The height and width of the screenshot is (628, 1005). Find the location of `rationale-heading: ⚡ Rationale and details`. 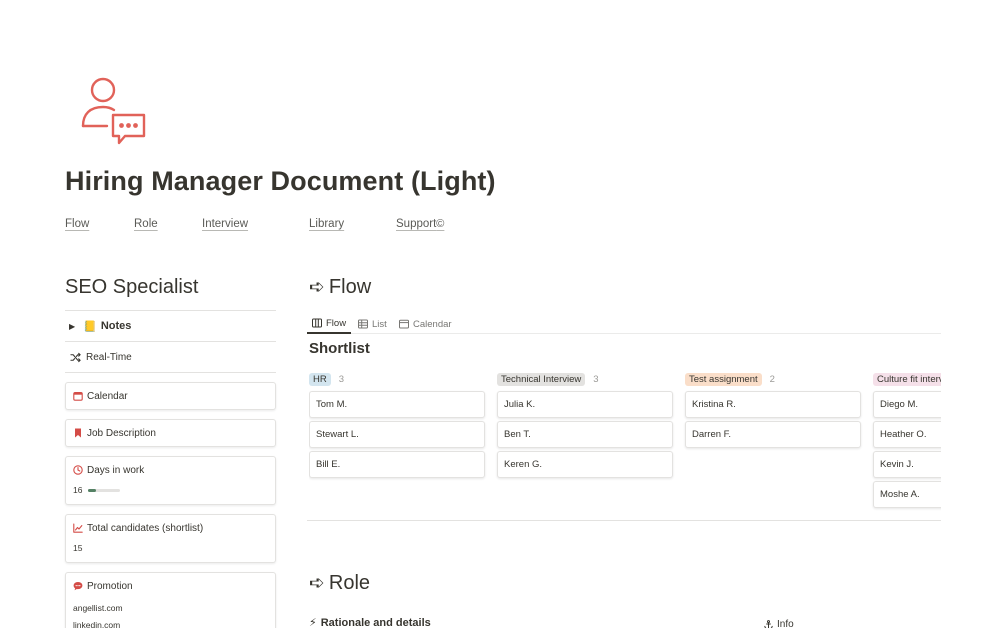

rationale-heading: ⚡ Rationale and details is located at coordinates (370, 622).